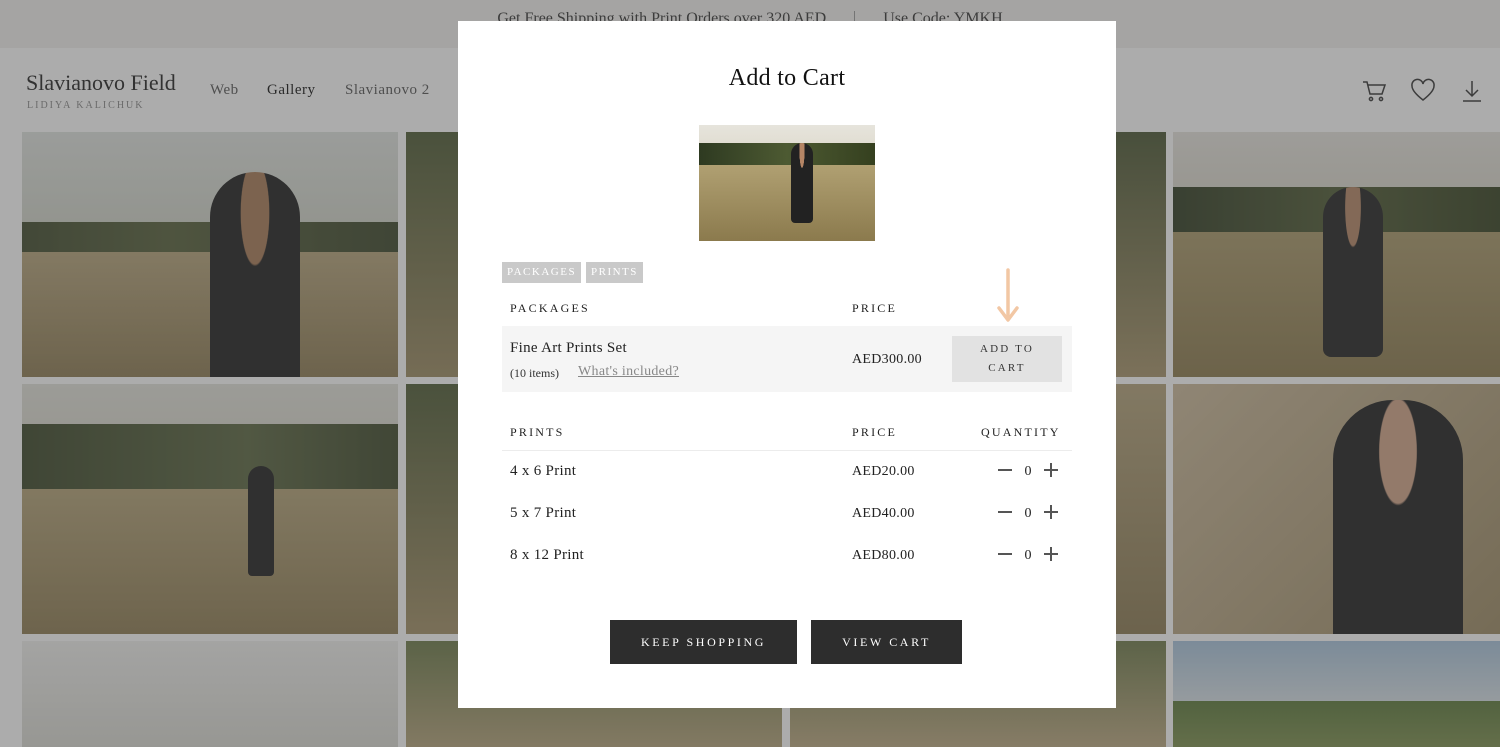 Image resolution: width=1500 pixels, height=747 pixels. What do you see at coordinates (875, 308) in the screenshot?
I see `package-price-column-header: PRICE` at bounding box center [875, 308].